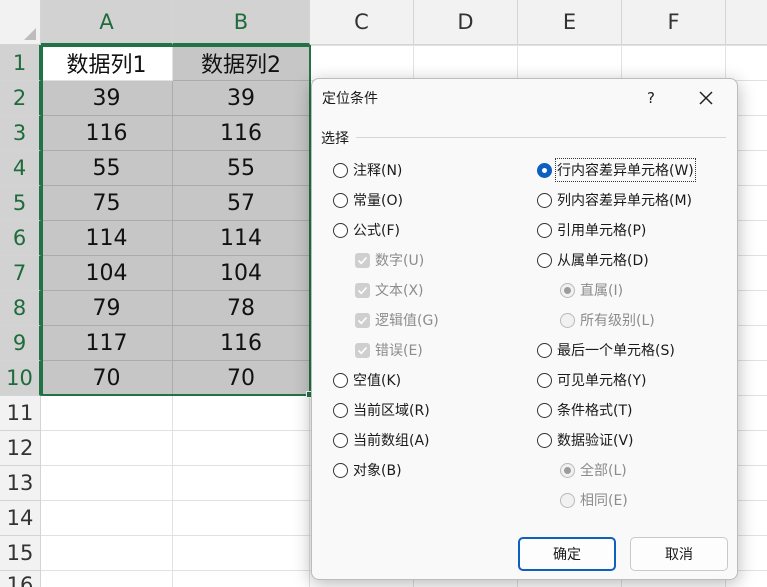 This screenshot has width=767, height=587. Describe the element at coordinates (241, 378) in the screenshot. I see `cell-b10: 70` at that location.